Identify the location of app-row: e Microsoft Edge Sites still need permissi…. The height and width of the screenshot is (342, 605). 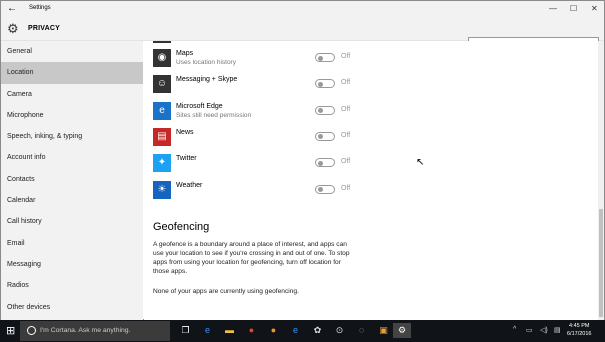
(353, 112).